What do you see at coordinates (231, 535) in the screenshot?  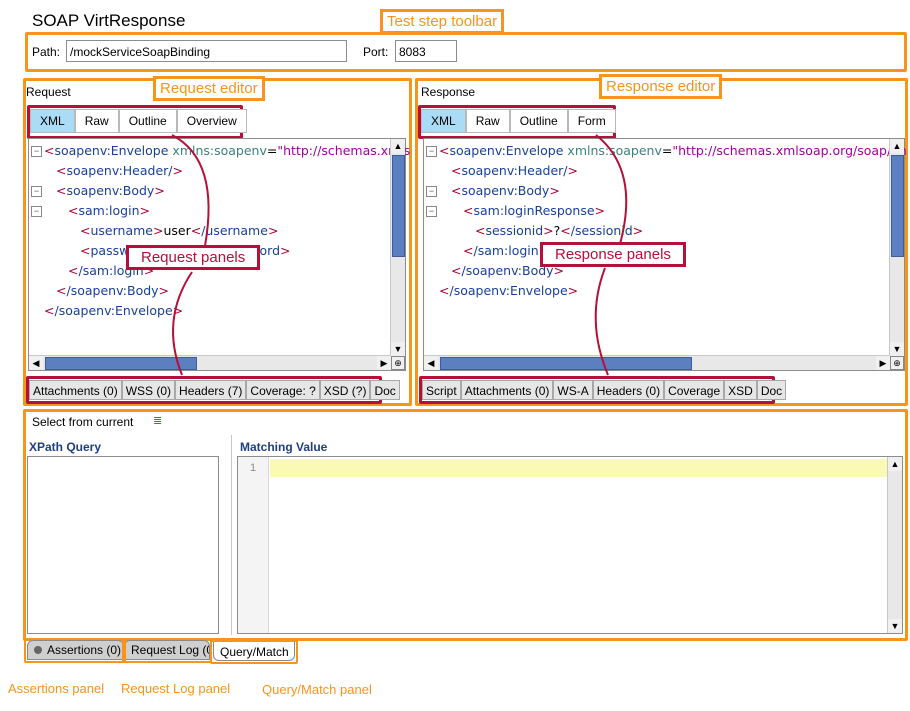 I see `panel-divider` at bounding box center [231, 535].